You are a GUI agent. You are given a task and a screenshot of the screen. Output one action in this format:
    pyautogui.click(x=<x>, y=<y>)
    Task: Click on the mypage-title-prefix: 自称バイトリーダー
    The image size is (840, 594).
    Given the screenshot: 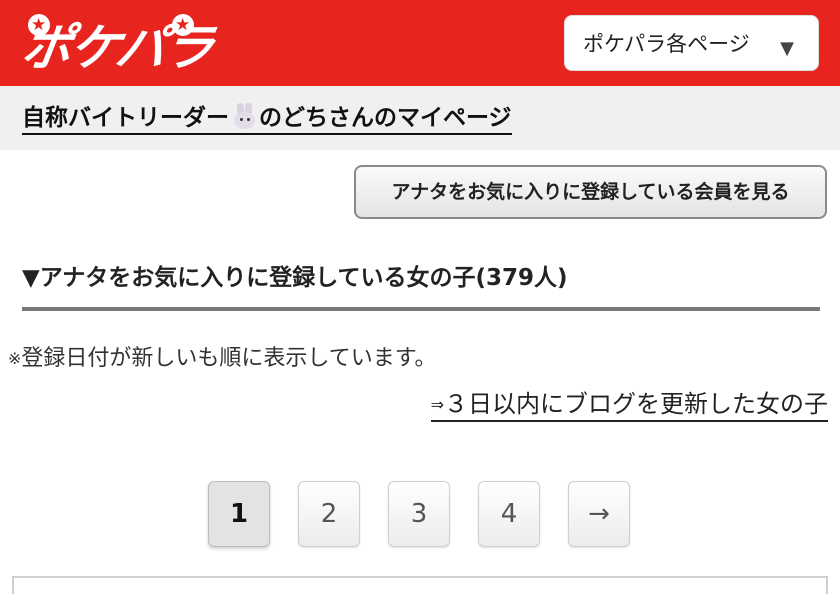 What is the action you would take?
    pyautogui.click(x=125, y=118)
    